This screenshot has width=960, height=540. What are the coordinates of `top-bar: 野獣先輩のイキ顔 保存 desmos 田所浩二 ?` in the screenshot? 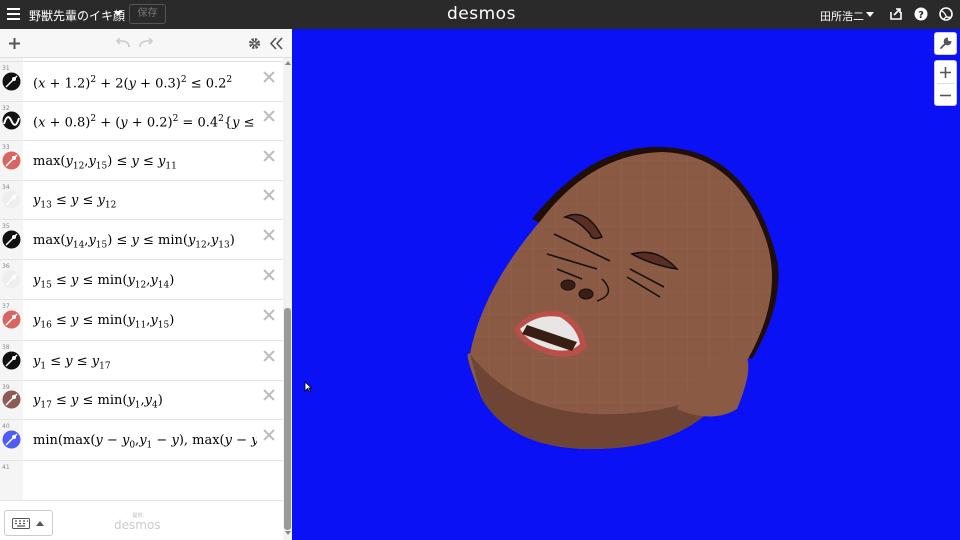 It's located at (480, 14).